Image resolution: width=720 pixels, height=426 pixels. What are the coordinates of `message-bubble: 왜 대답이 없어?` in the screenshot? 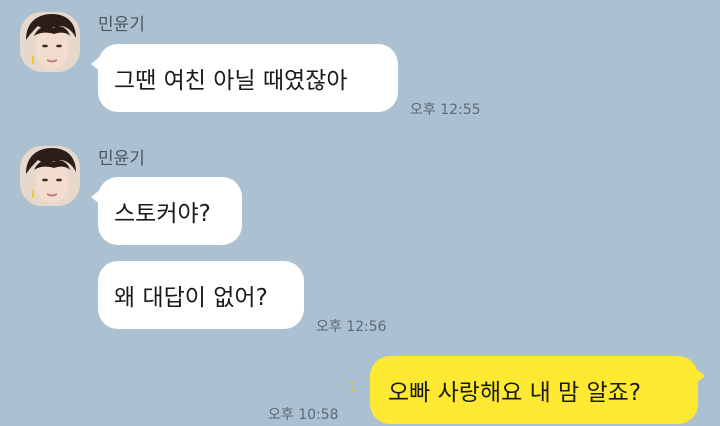 It's located at (201, 295).